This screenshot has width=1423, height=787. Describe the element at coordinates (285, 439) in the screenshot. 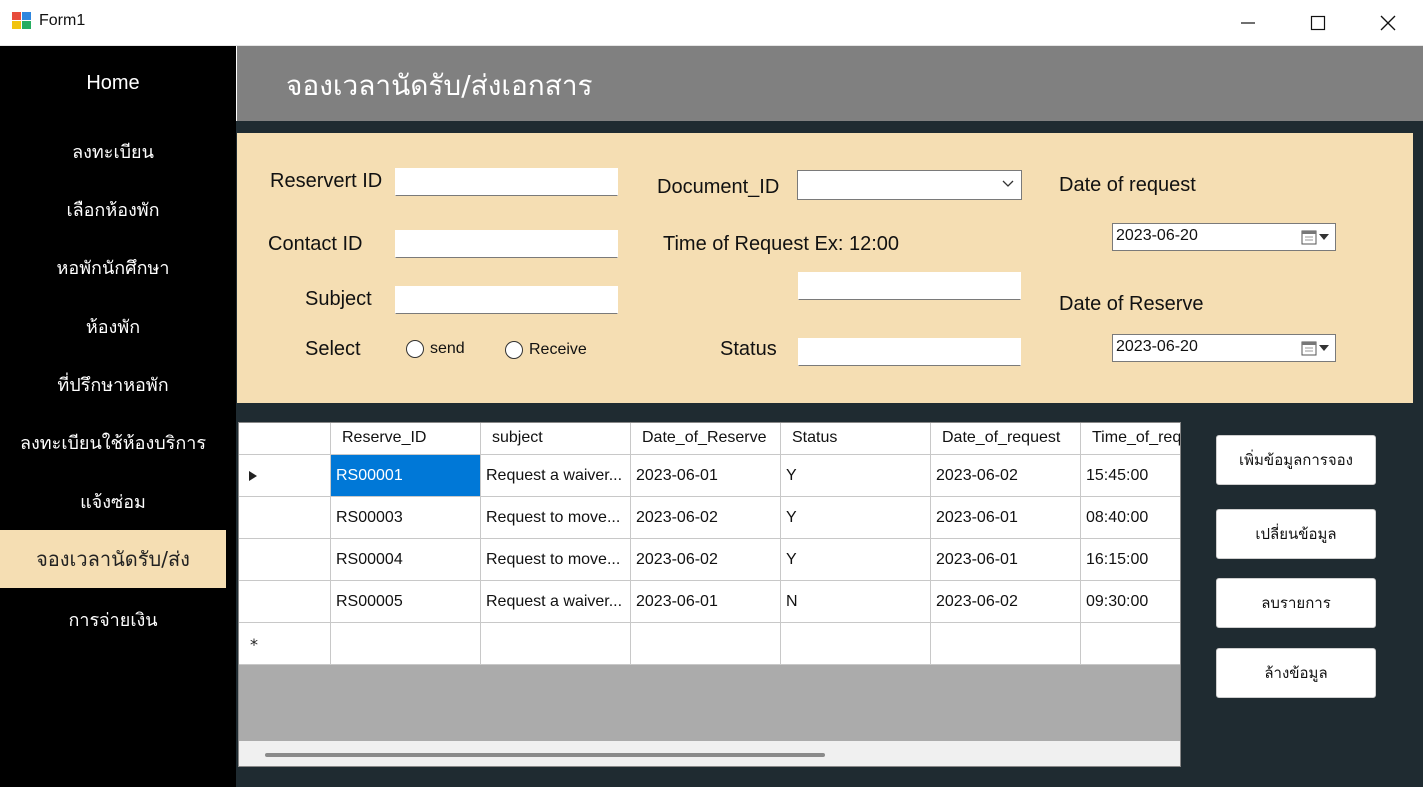

I see `grid-corner` at that location.